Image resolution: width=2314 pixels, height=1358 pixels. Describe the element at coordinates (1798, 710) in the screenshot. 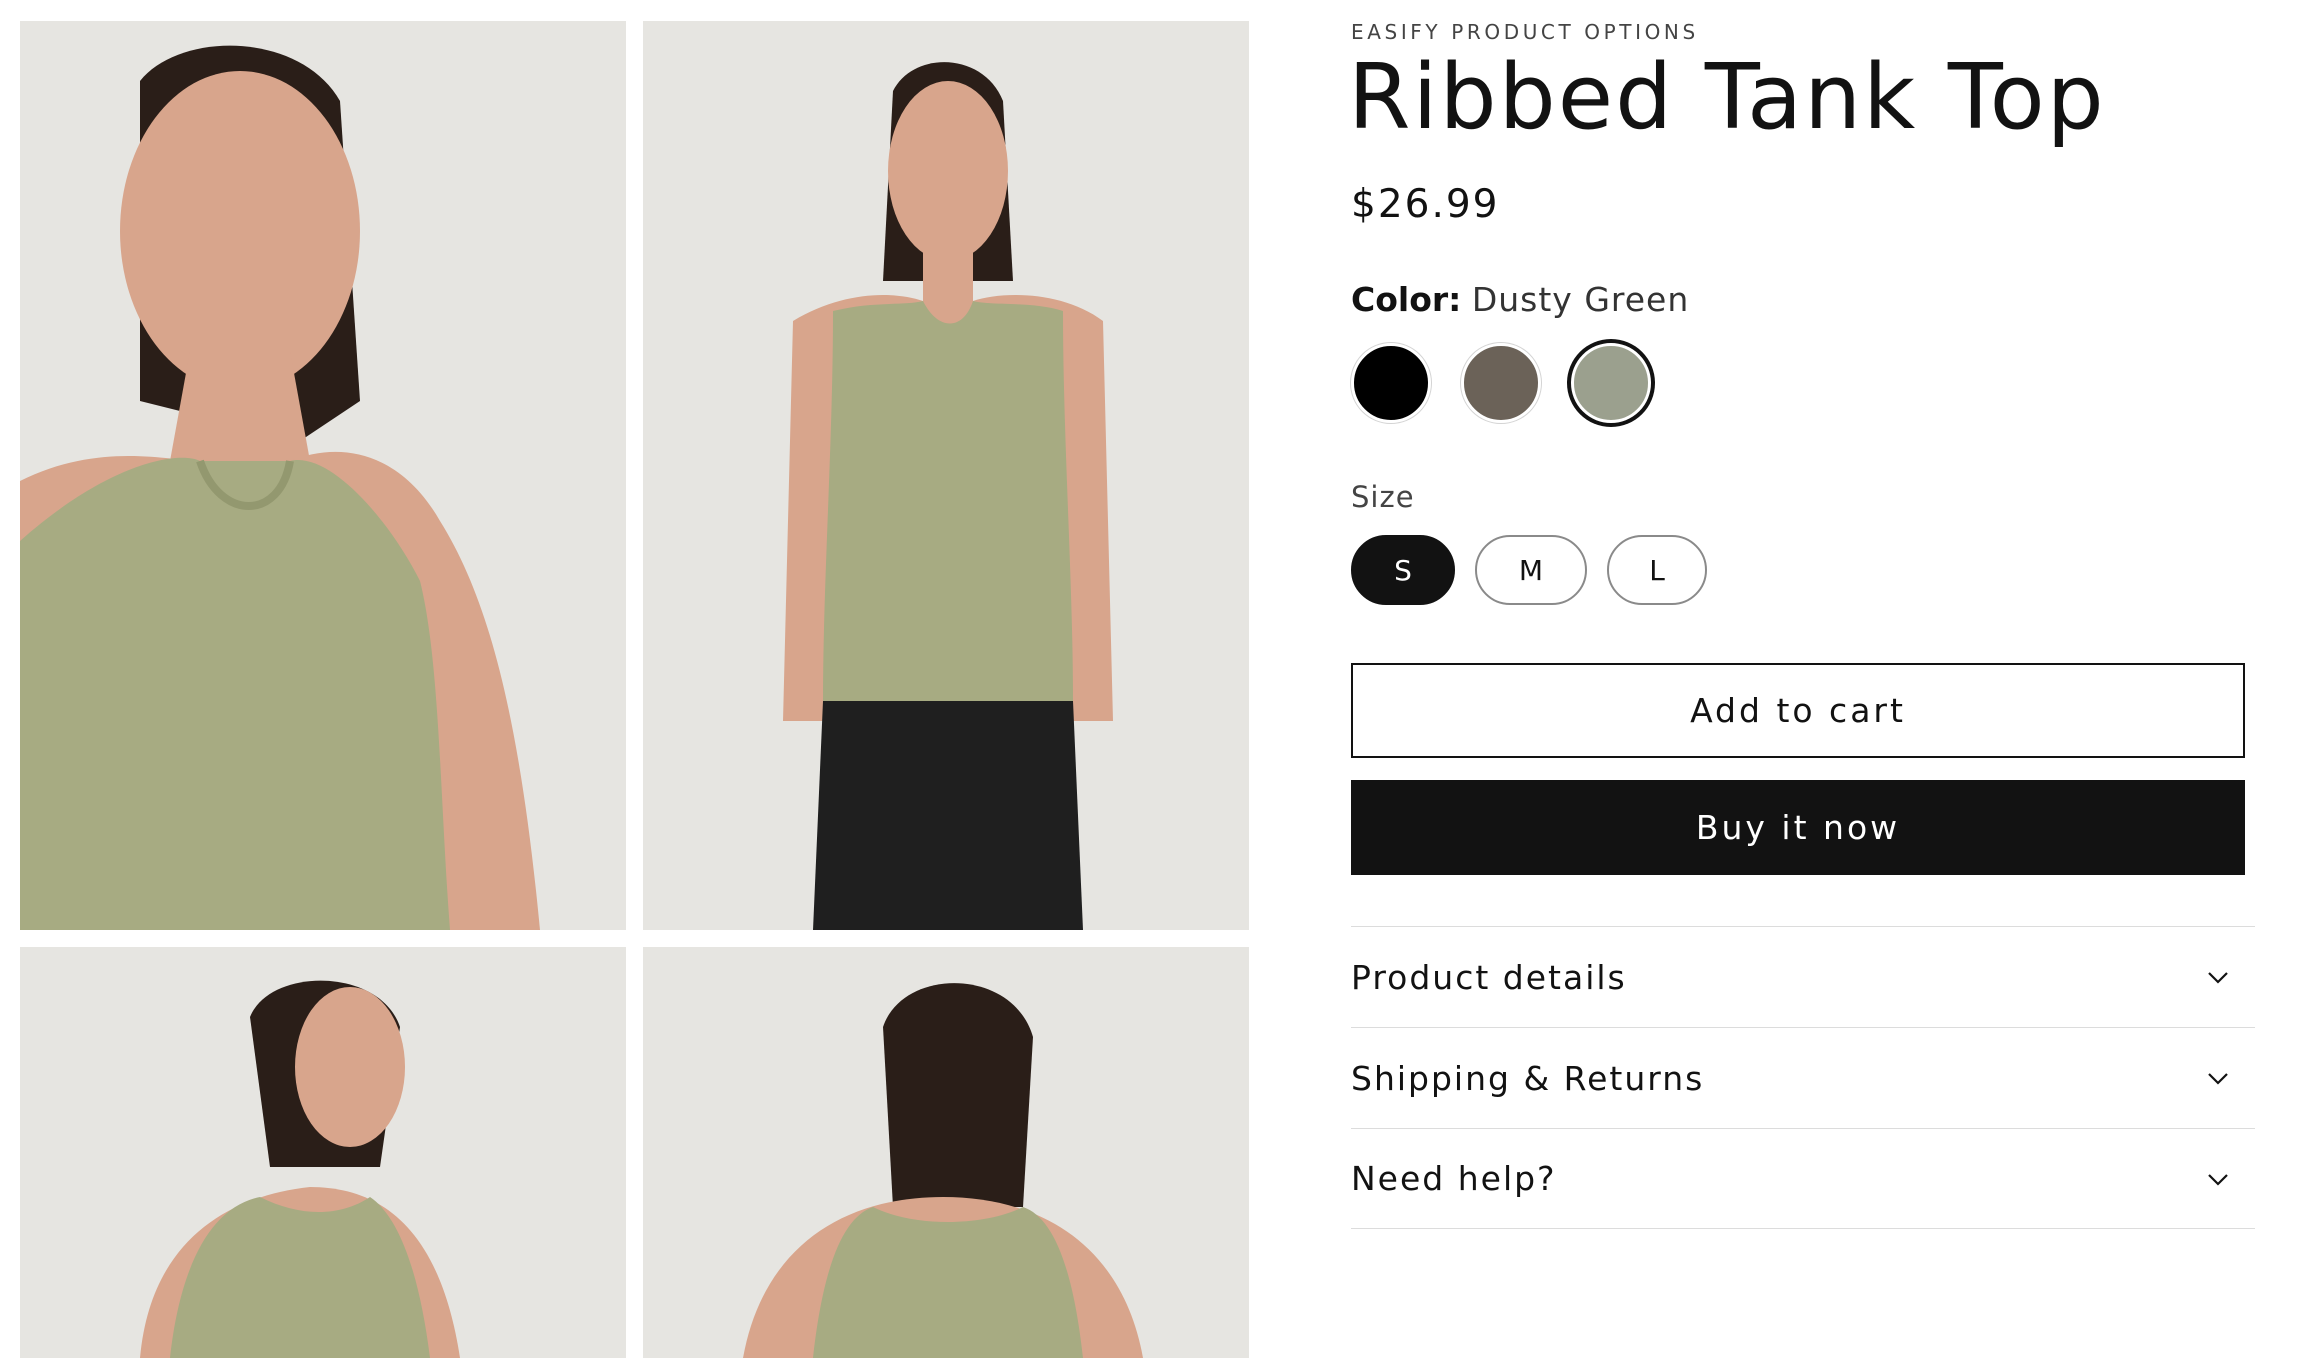

I see `add-to-cart-button: Add to cart` at that location.